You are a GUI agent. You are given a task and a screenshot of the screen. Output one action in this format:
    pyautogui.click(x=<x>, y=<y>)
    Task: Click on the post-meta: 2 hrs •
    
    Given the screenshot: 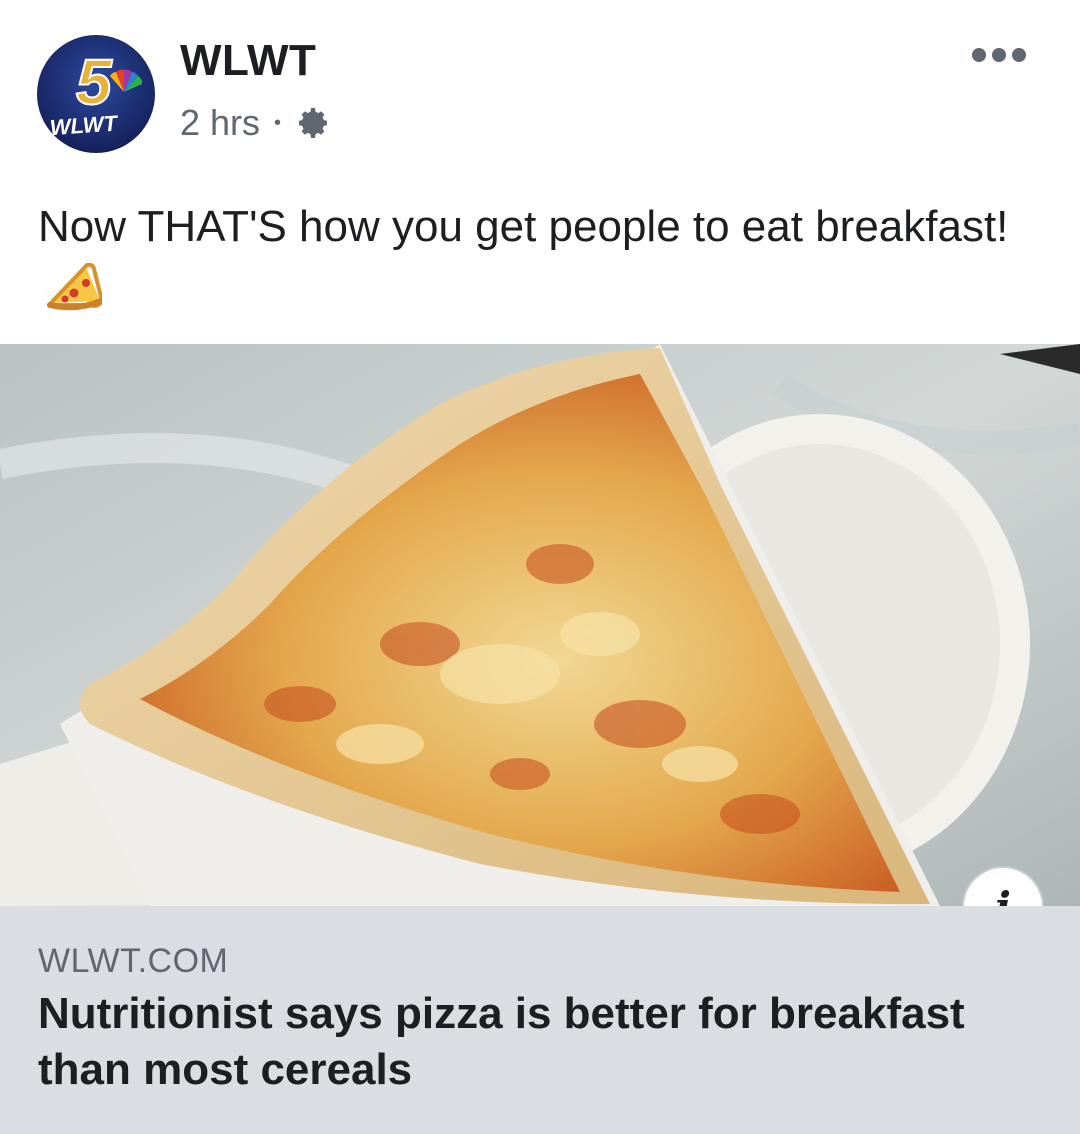 What is the action you would take?
    pyautogui.click(x=255, y=123)
    